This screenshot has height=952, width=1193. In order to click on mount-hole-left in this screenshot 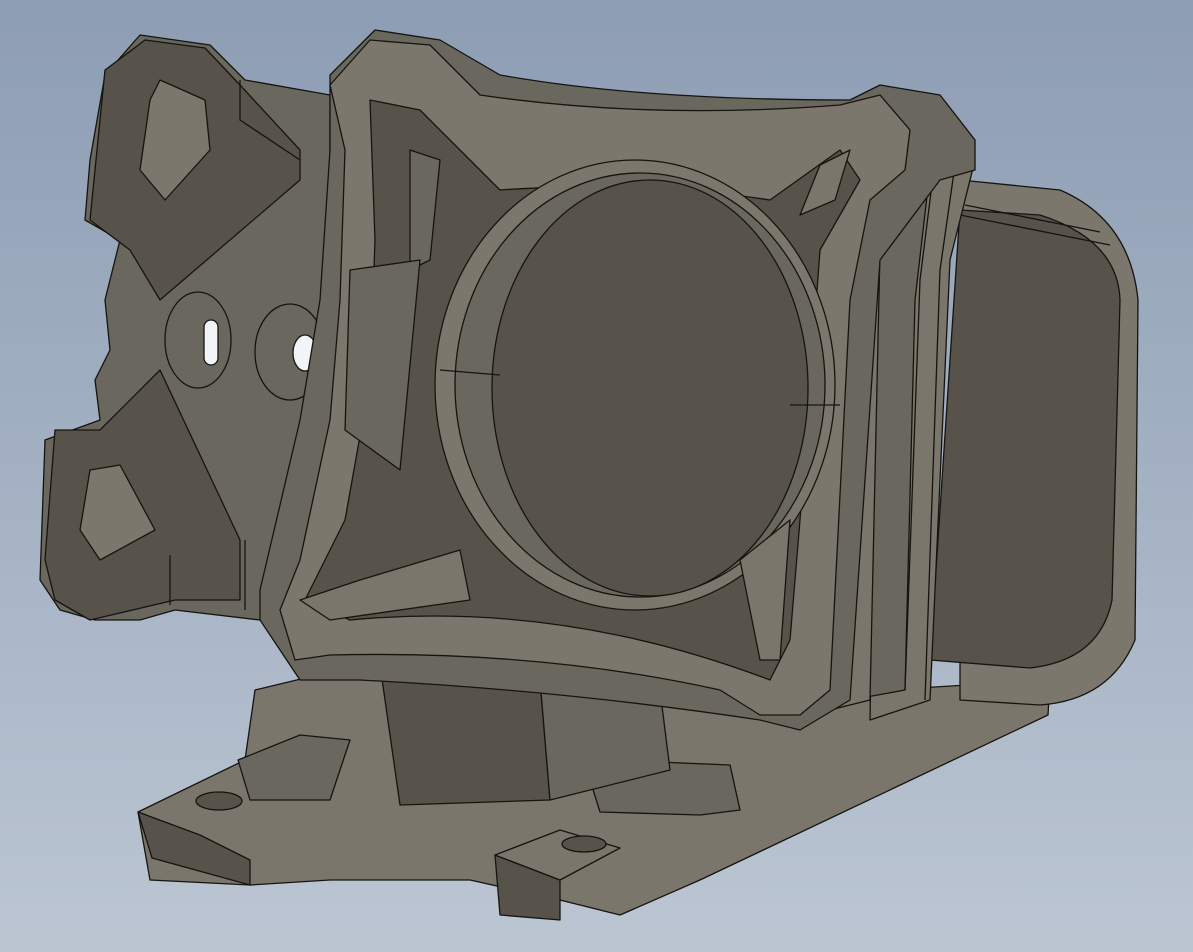, I will do `click(219, 801)`.